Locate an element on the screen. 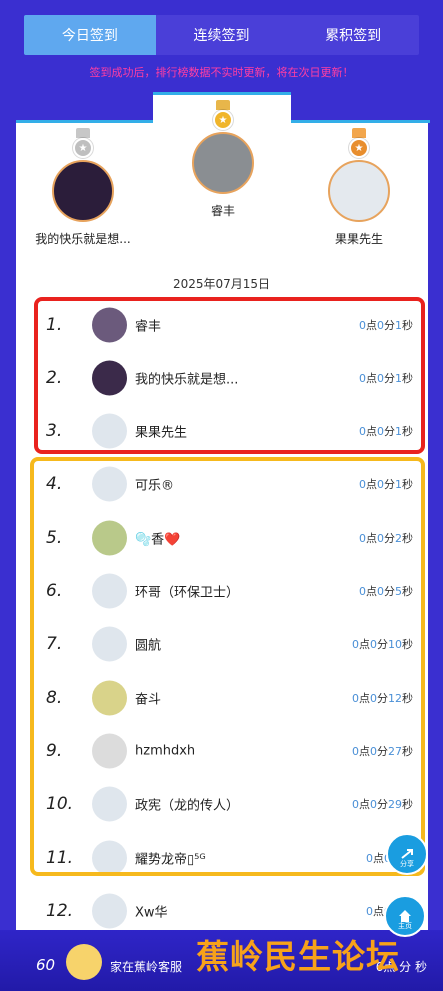  my-name: 家在蕉岭客服 is located at coordinates (146, 967).